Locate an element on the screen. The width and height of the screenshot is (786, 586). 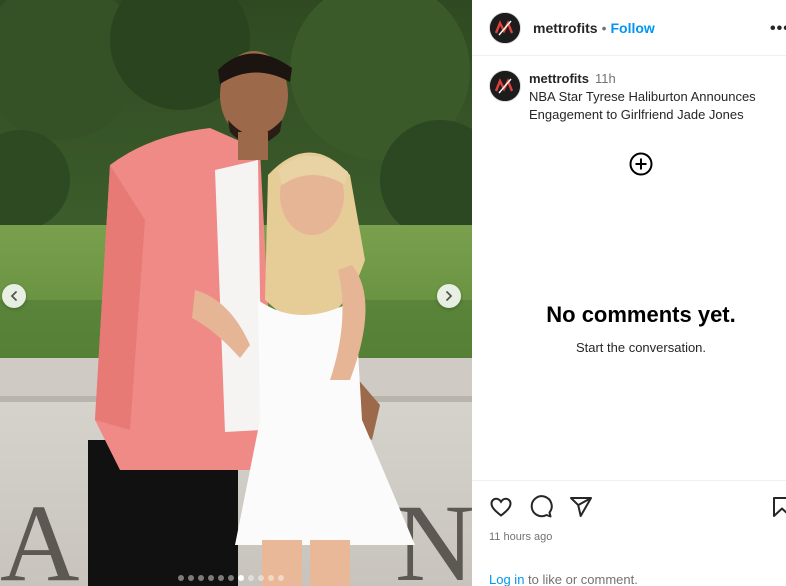
post-header: mettrofits • Follow is located at coordinates (629, 28).